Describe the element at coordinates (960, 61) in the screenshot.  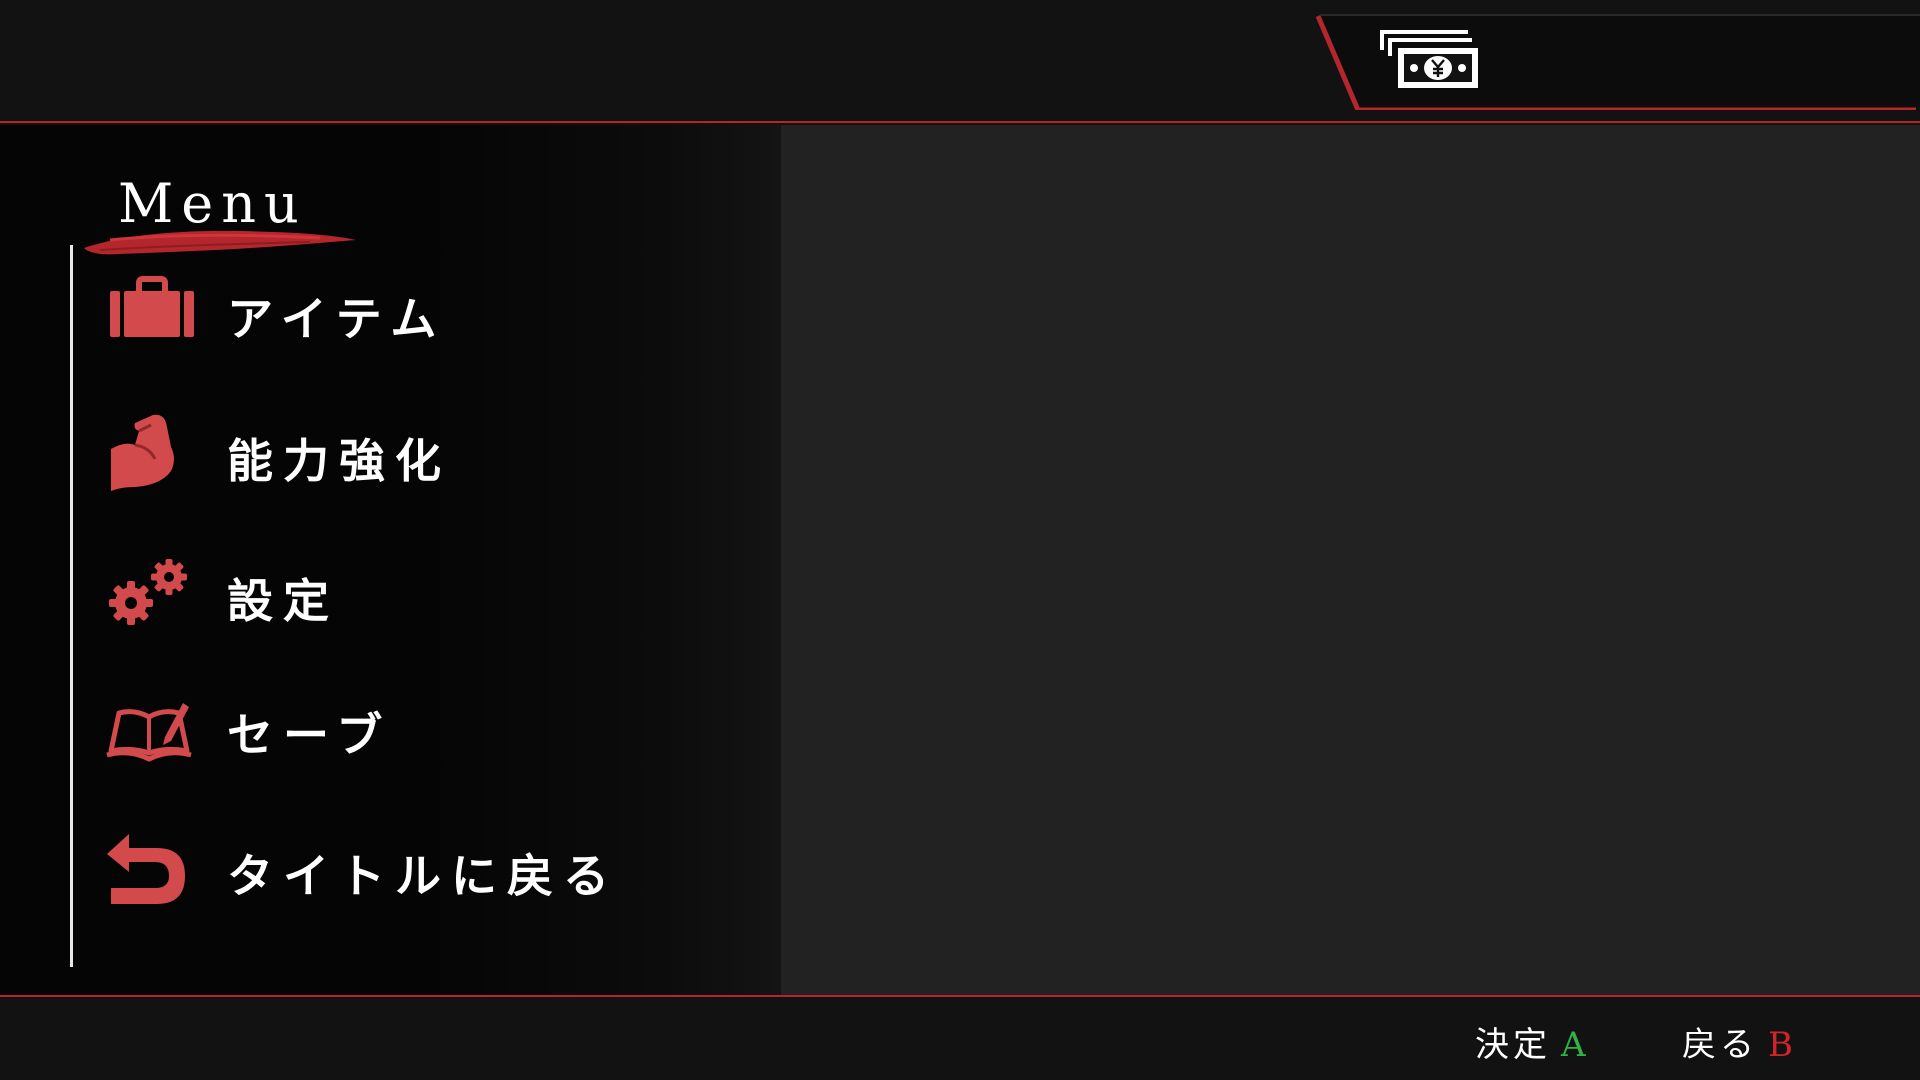
I see `top-bar` at that location.